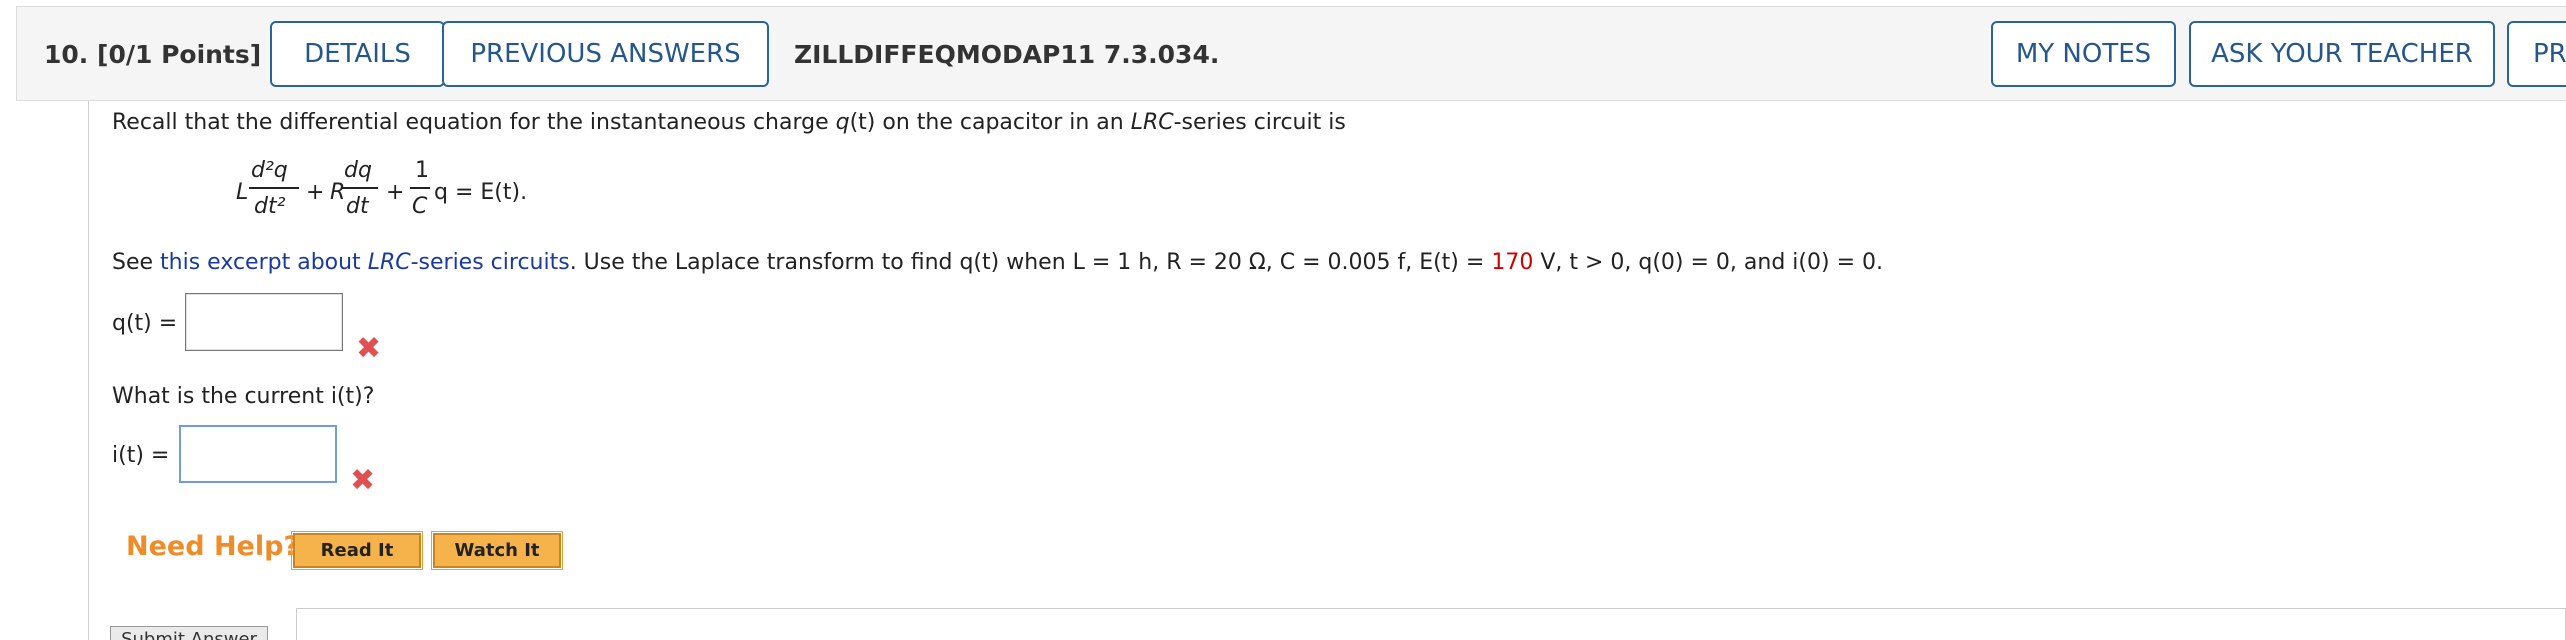 The width and height of the screenshot is (2566, 640). I want to click on points-status: [0/1 Points], so click(179, 54).